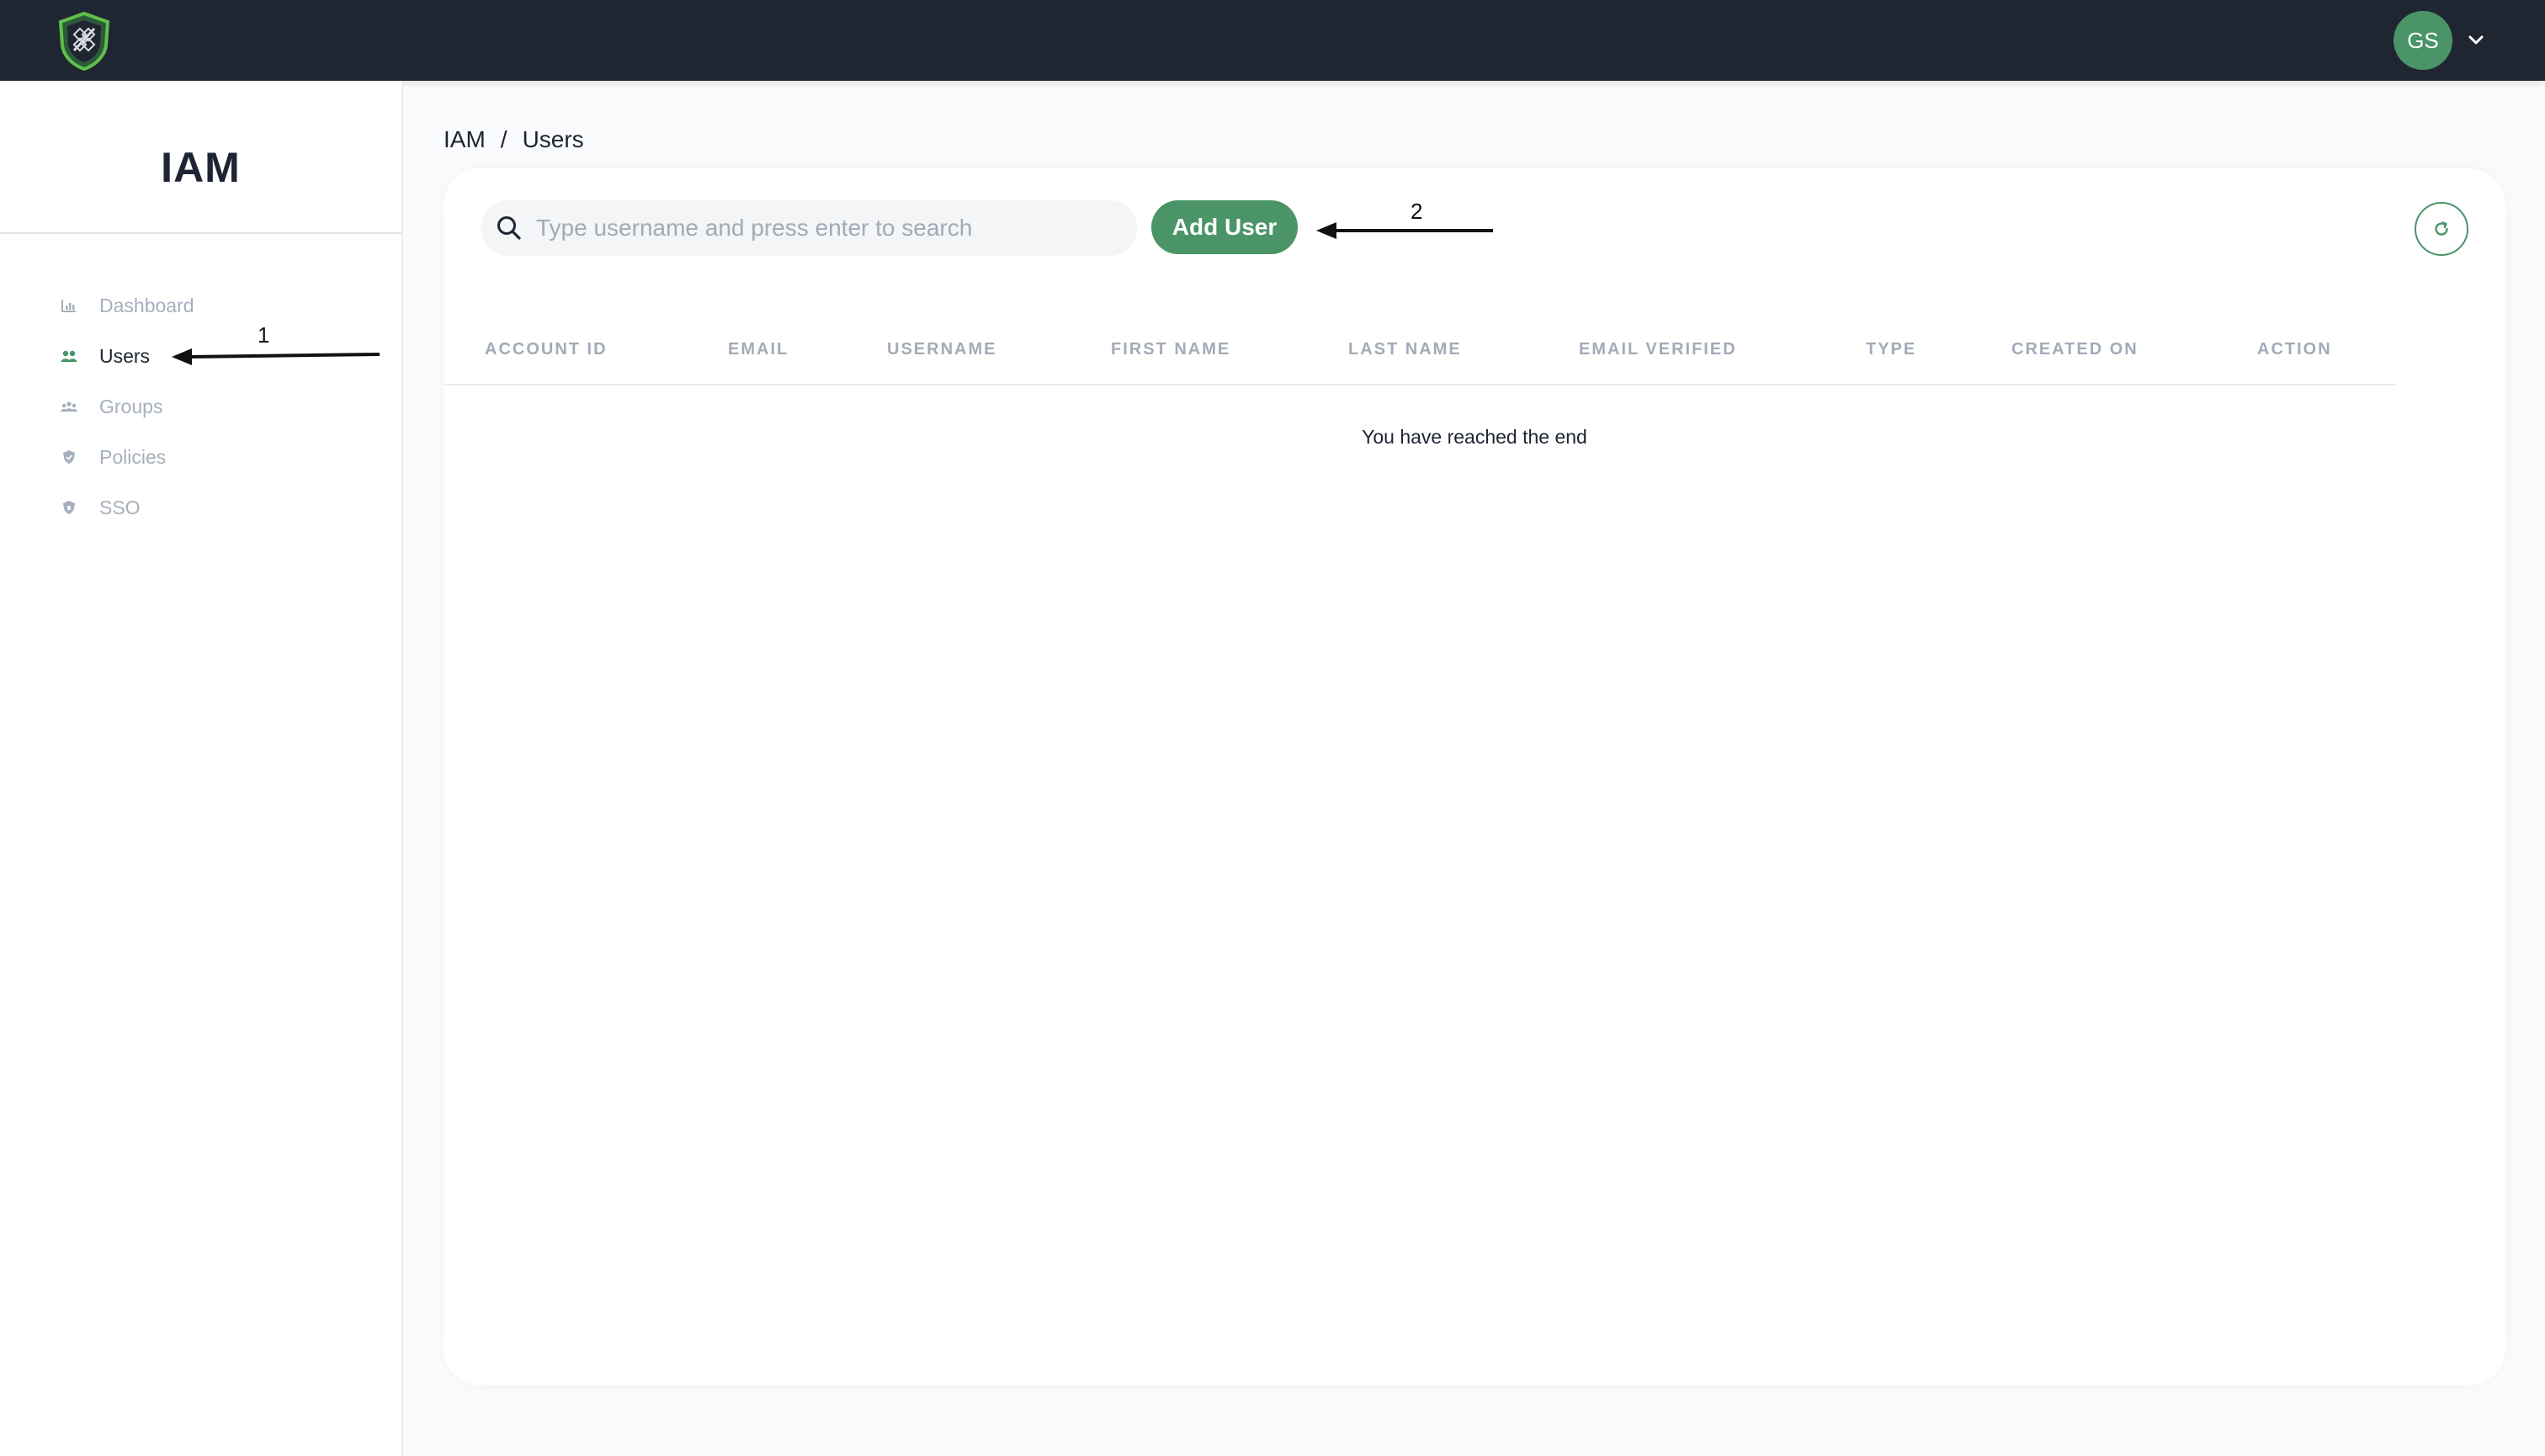 This screenshot has width=2545, height=1456. I want to click on sidebar-item-groups: Groups, so click(112, 406).